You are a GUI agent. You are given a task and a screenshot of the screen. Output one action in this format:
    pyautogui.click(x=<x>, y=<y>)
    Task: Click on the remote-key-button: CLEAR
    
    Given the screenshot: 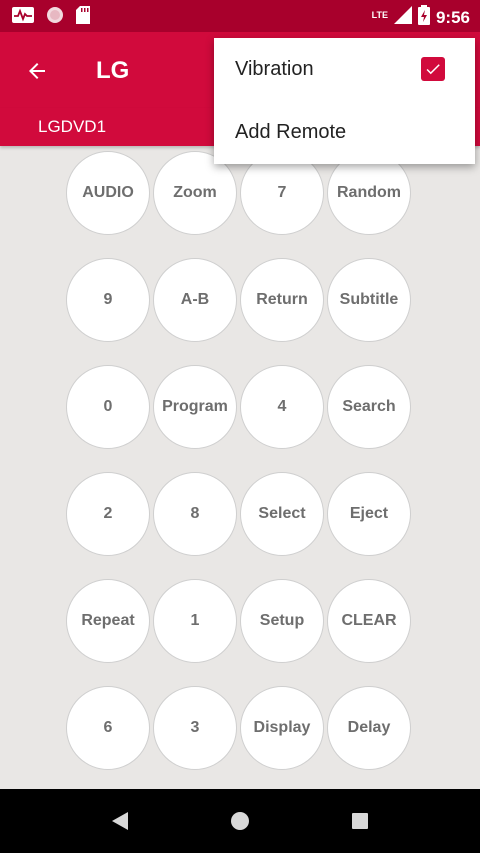 What is the action you would take?
    pyautogui.click(x=369, y=621)
    